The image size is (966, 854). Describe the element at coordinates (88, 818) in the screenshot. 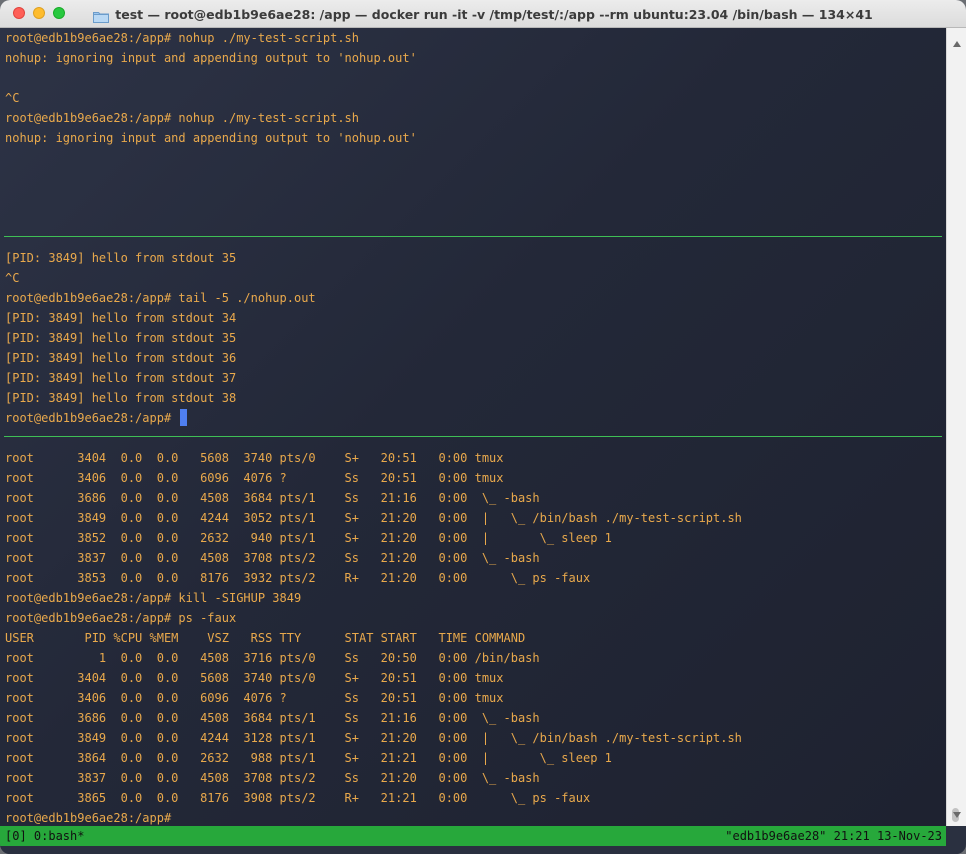

I see `terminal-line: root@edb1b9e6ae28:/app#` at that location.